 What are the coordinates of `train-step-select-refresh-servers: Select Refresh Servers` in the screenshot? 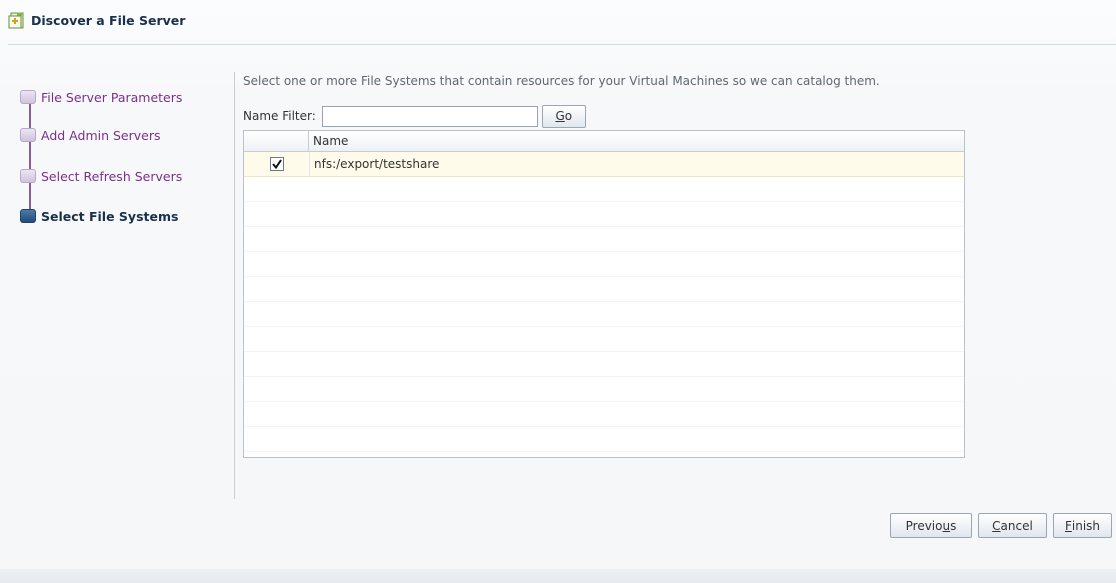 It's located at (101, 176).